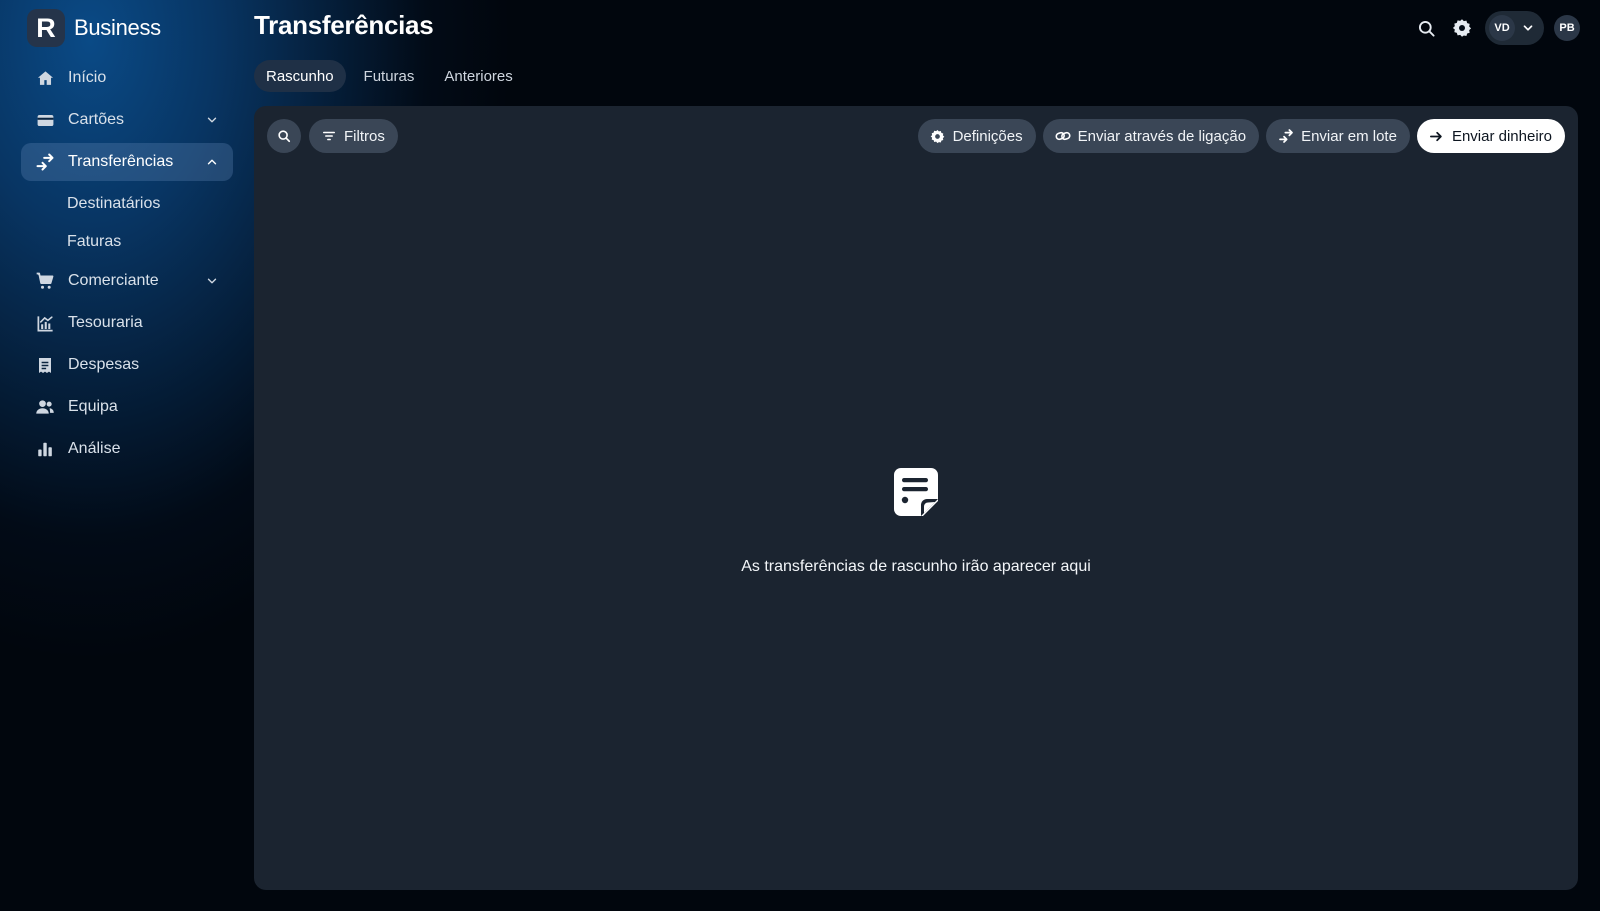 The width and height of the screenshot is (1600, 911). Describe the element at coordinates (117, 27) in the screenshot. I see `brand-name: Business` at that location.